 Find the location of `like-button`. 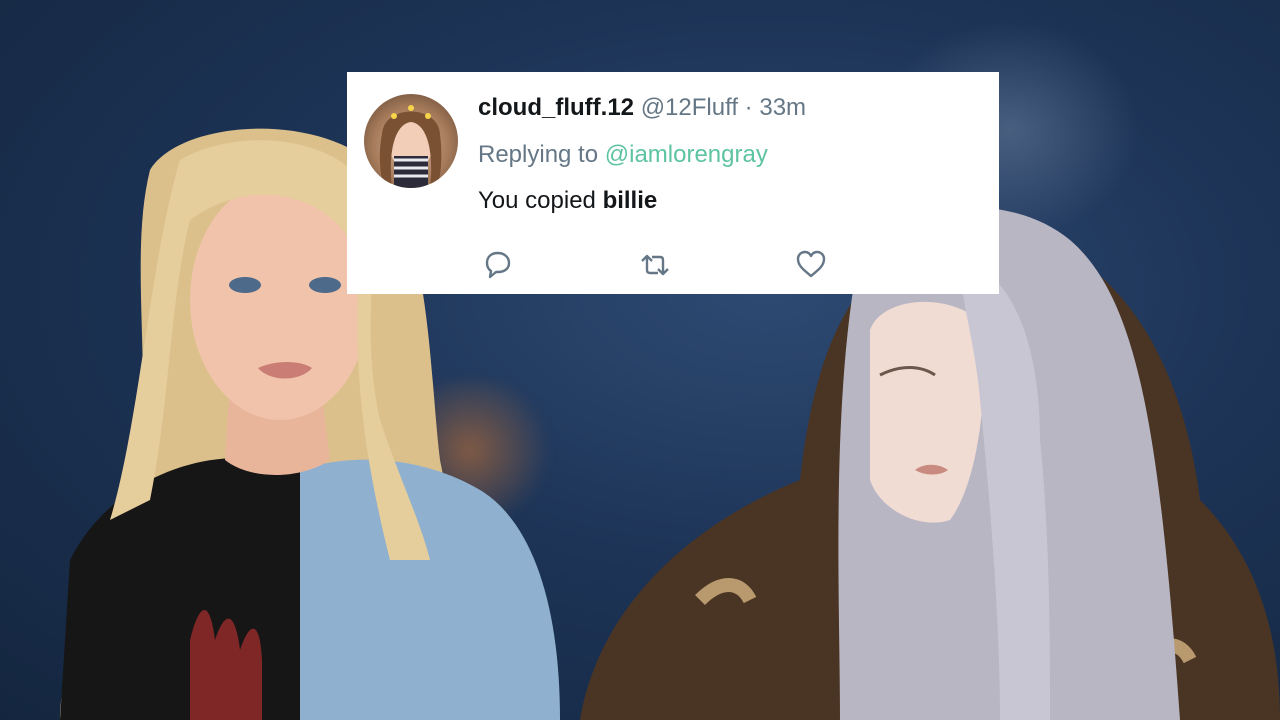

like-button is located at coordinates (811, 265).